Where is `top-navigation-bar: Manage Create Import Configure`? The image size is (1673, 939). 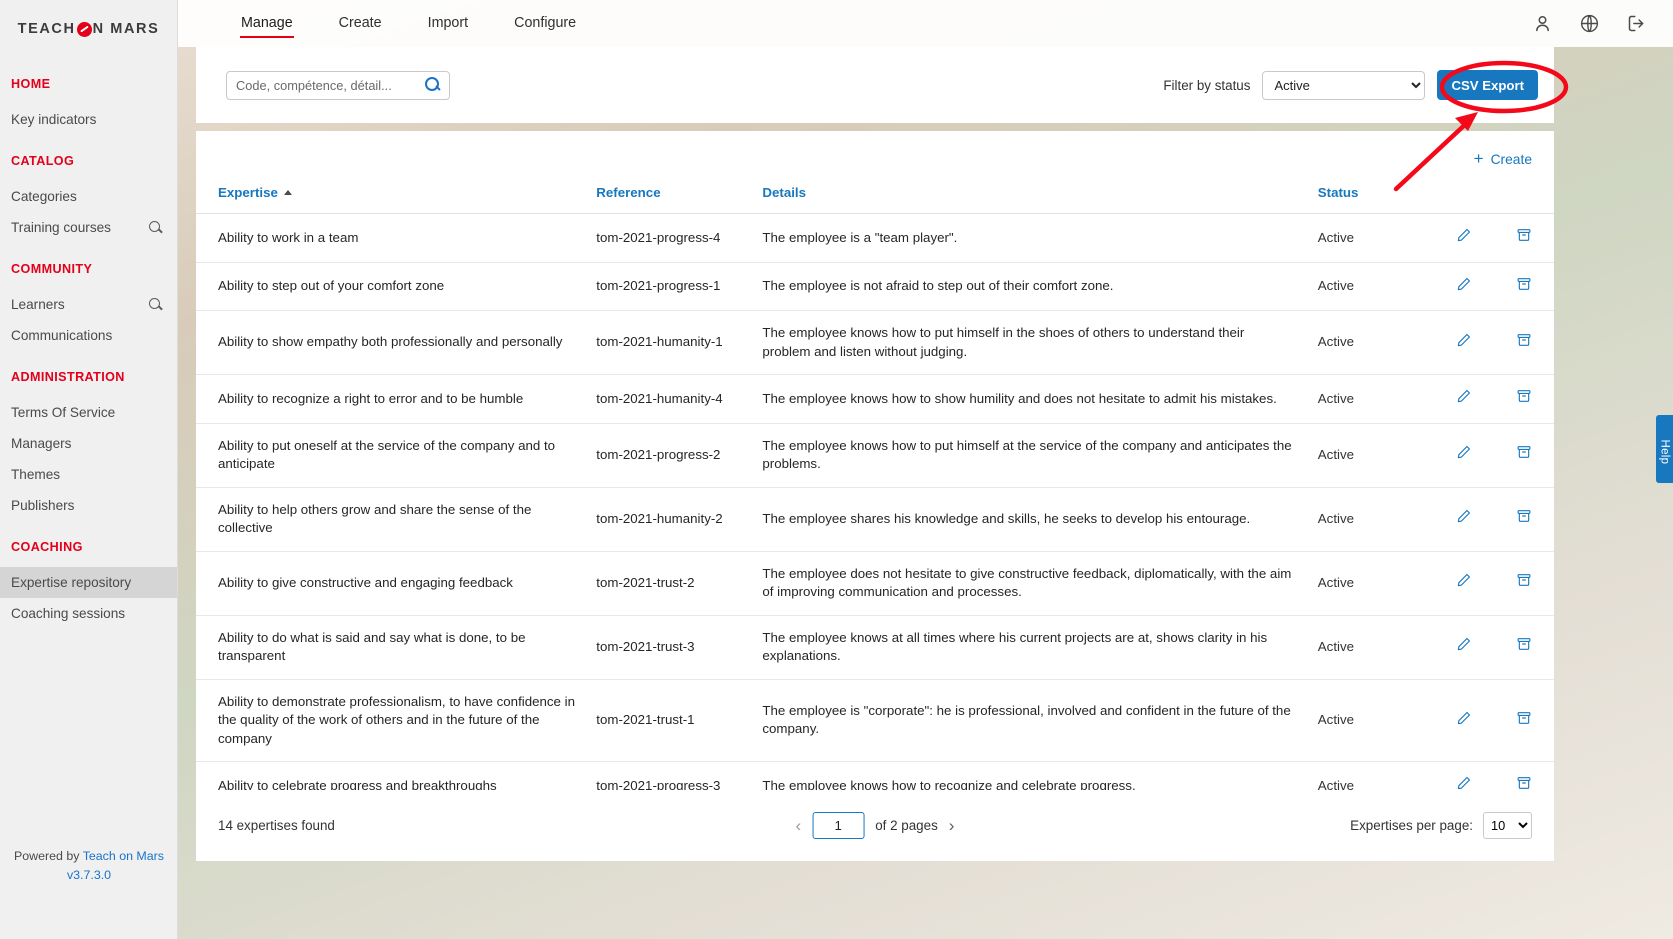
top-navigation-bar: Manage Create Import Configure is located at coordinates (925, 23).